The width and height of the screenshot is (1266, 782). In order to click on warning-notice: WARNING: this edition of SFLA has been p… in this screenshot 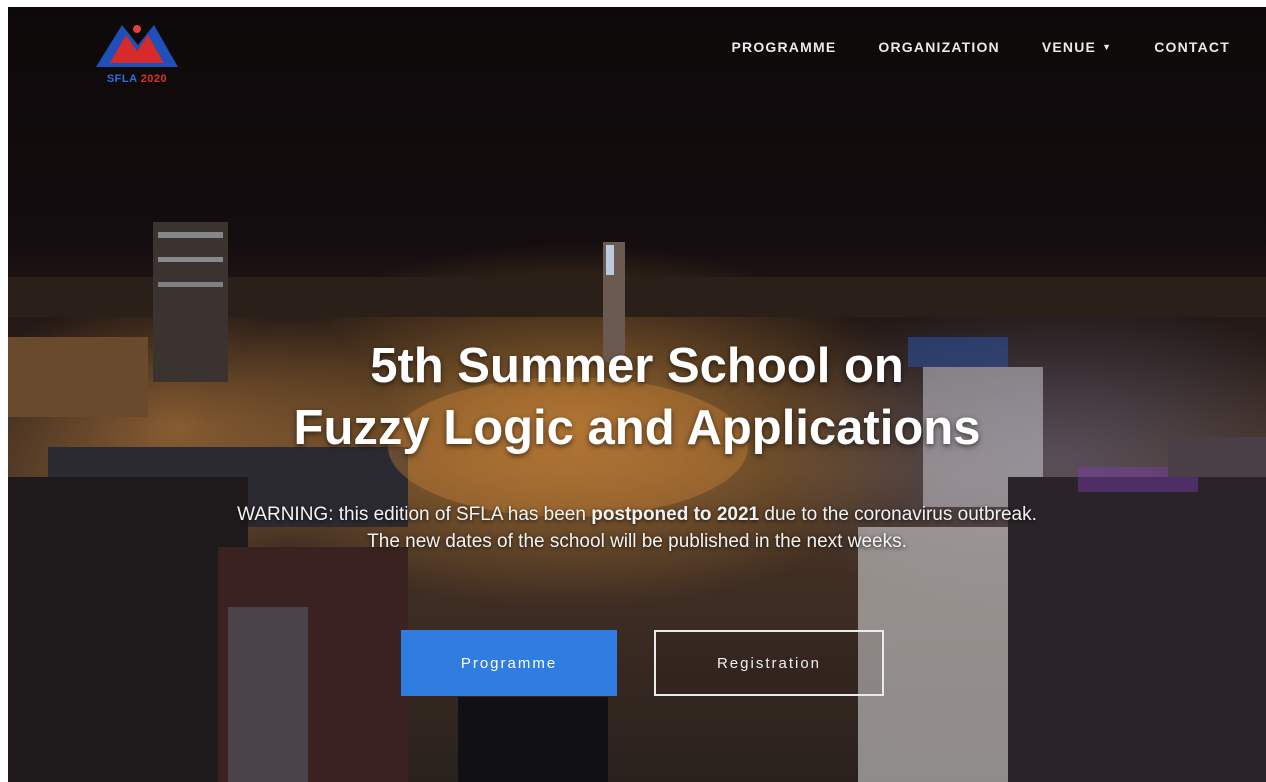, I will do `click(637, 528)`.